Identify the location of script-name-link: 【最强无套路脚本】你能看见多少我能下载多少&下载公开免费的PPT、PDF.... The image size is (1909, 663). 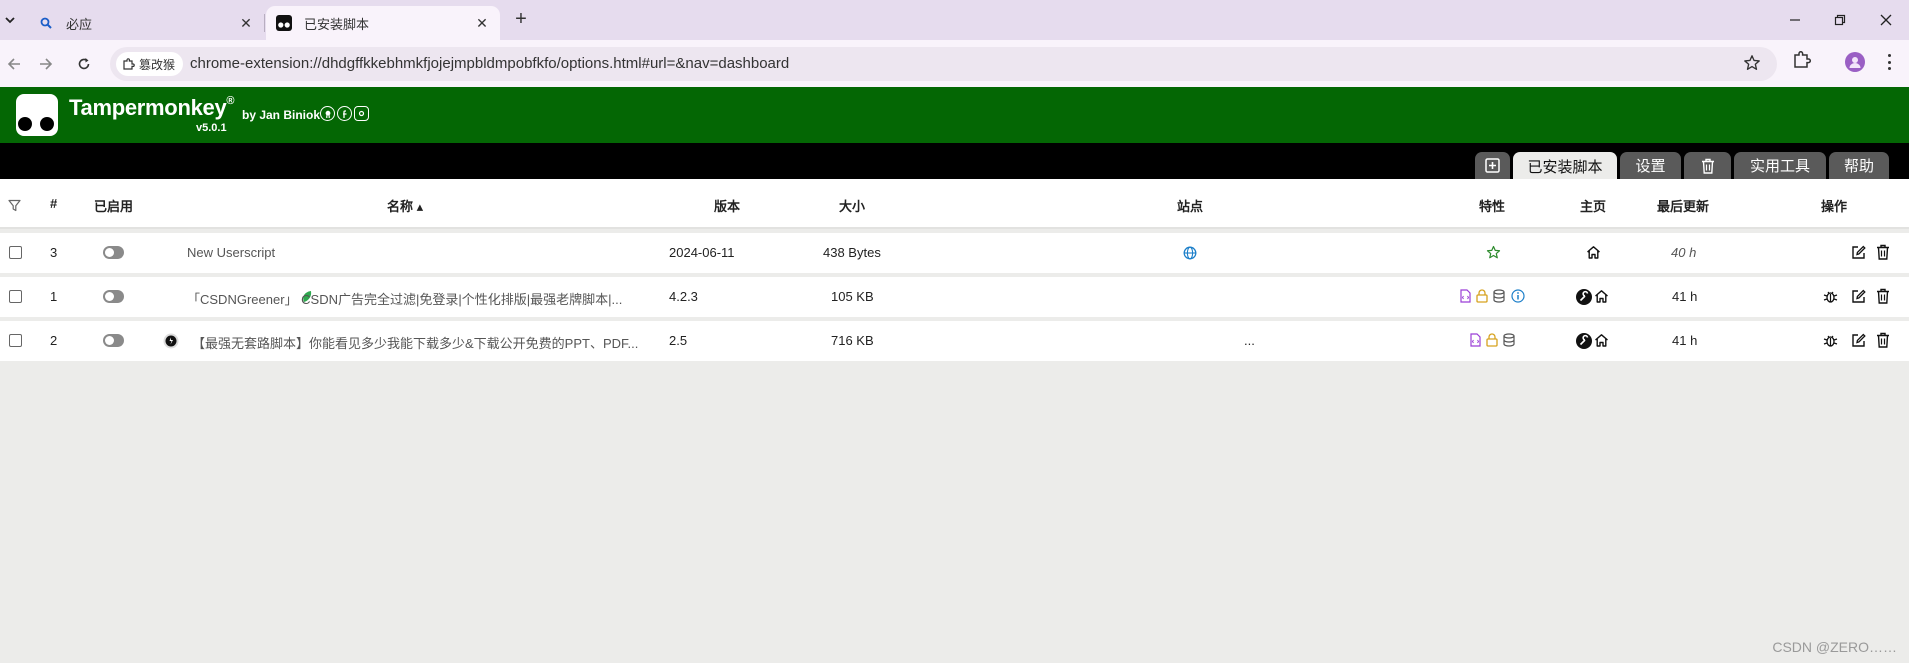
(422, 342).